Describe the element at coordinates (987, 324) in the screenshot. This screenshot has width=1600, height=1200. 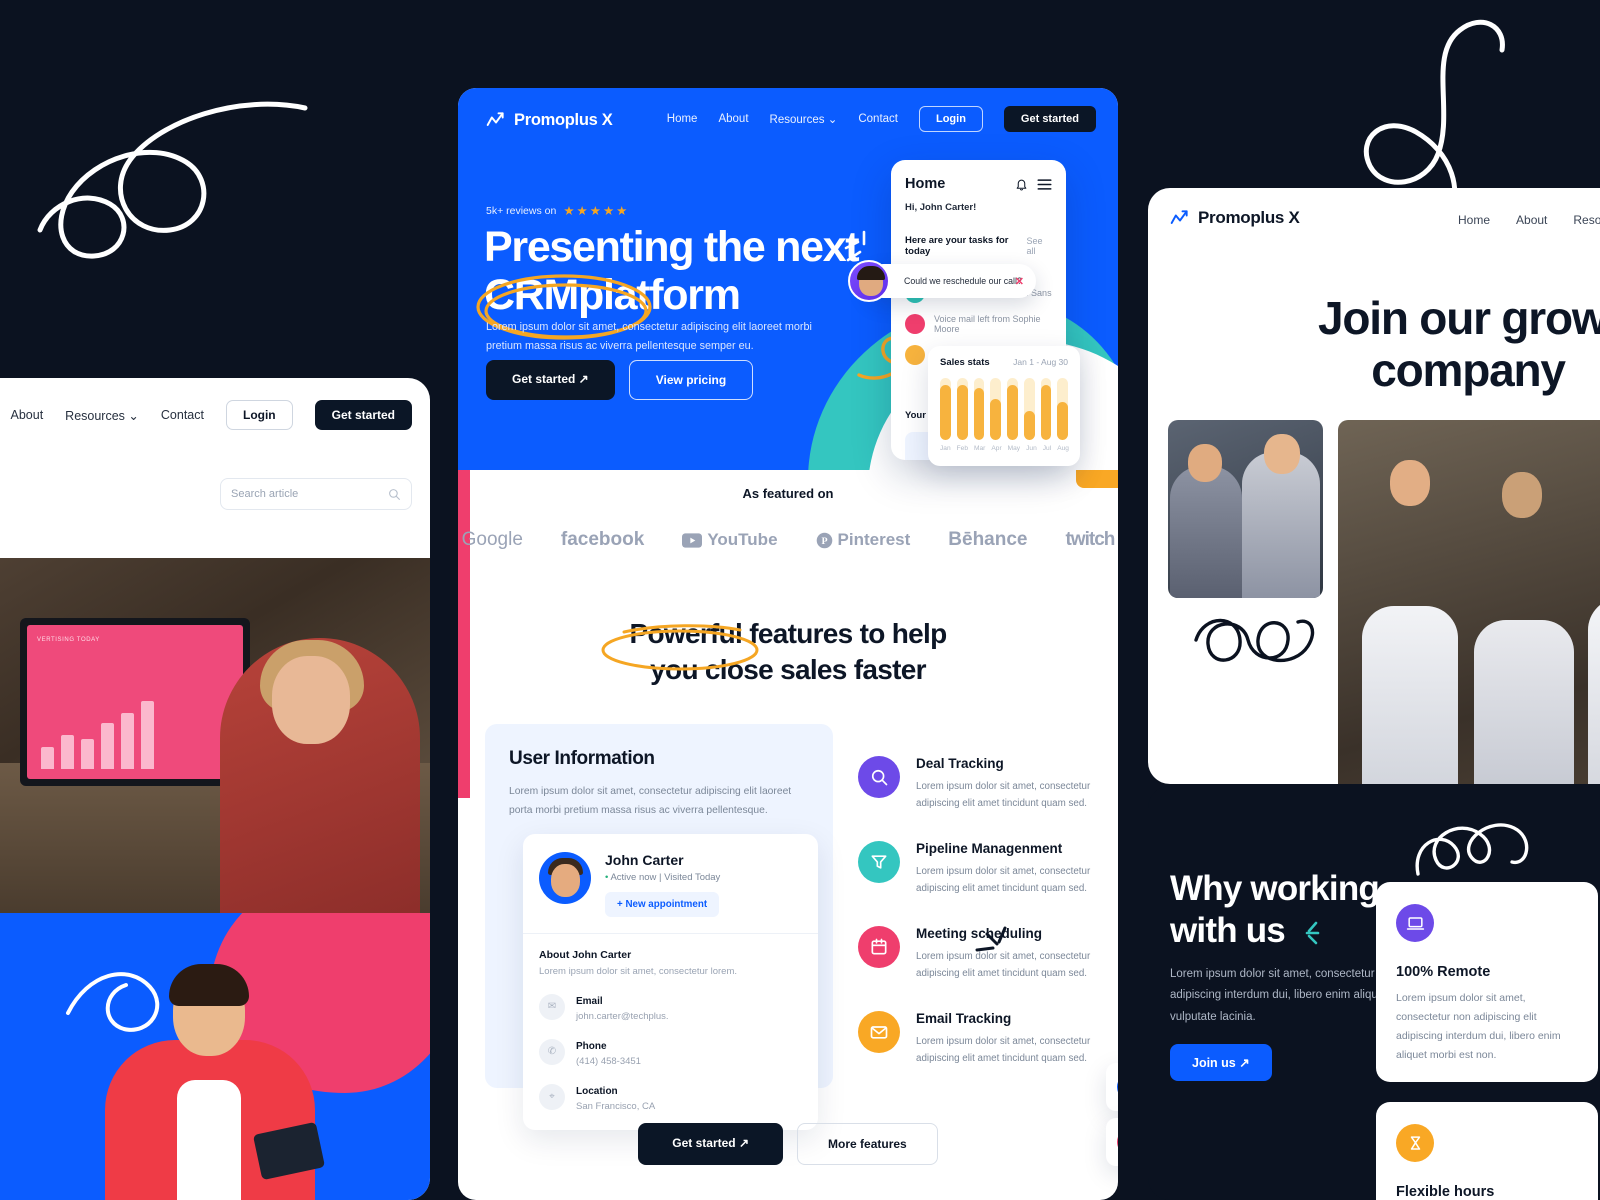
I see `task-text: Voice mail left from Sophie Moore` at that location.